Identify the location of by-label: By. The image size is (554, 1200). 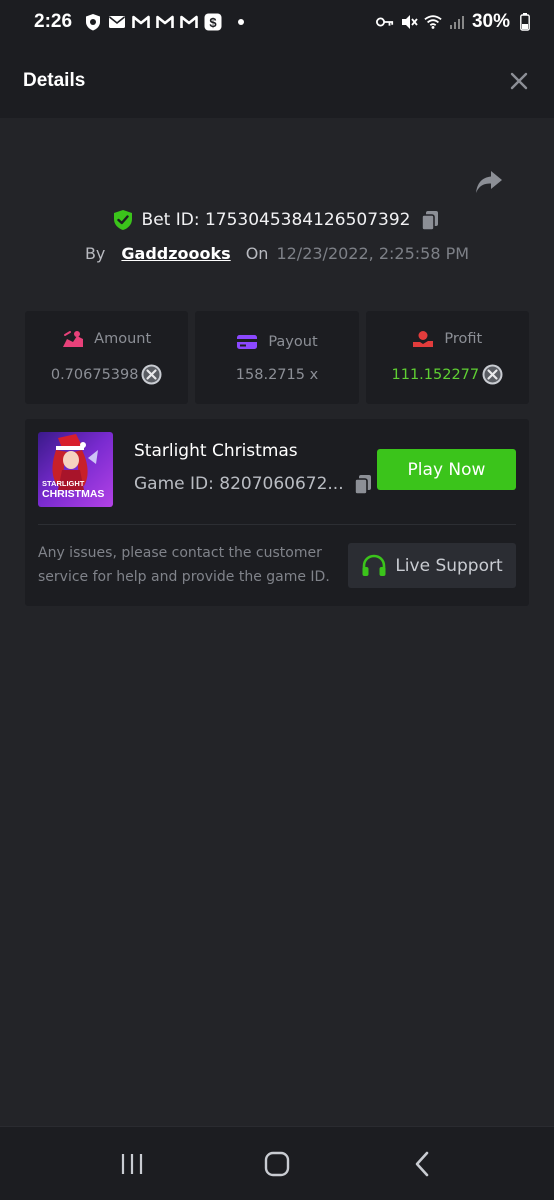
(95, 253).